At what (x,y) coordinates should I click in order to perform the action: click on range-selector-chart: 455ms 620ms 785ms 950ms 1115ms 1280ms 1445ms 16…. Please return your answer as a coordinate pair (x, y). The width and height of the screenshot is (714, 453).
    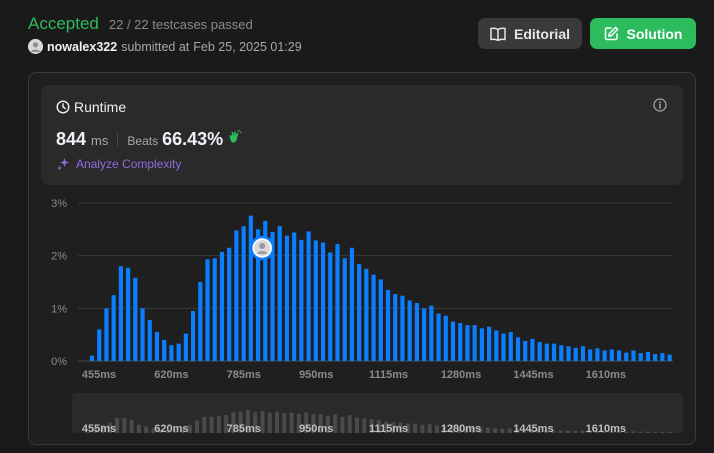
    Looking at the image, I should click on (377, 414).